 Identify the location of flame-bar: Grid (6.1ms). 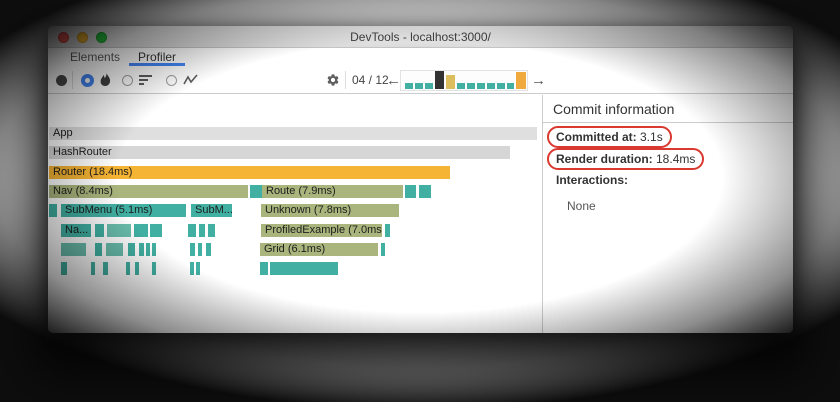
(319, 249).